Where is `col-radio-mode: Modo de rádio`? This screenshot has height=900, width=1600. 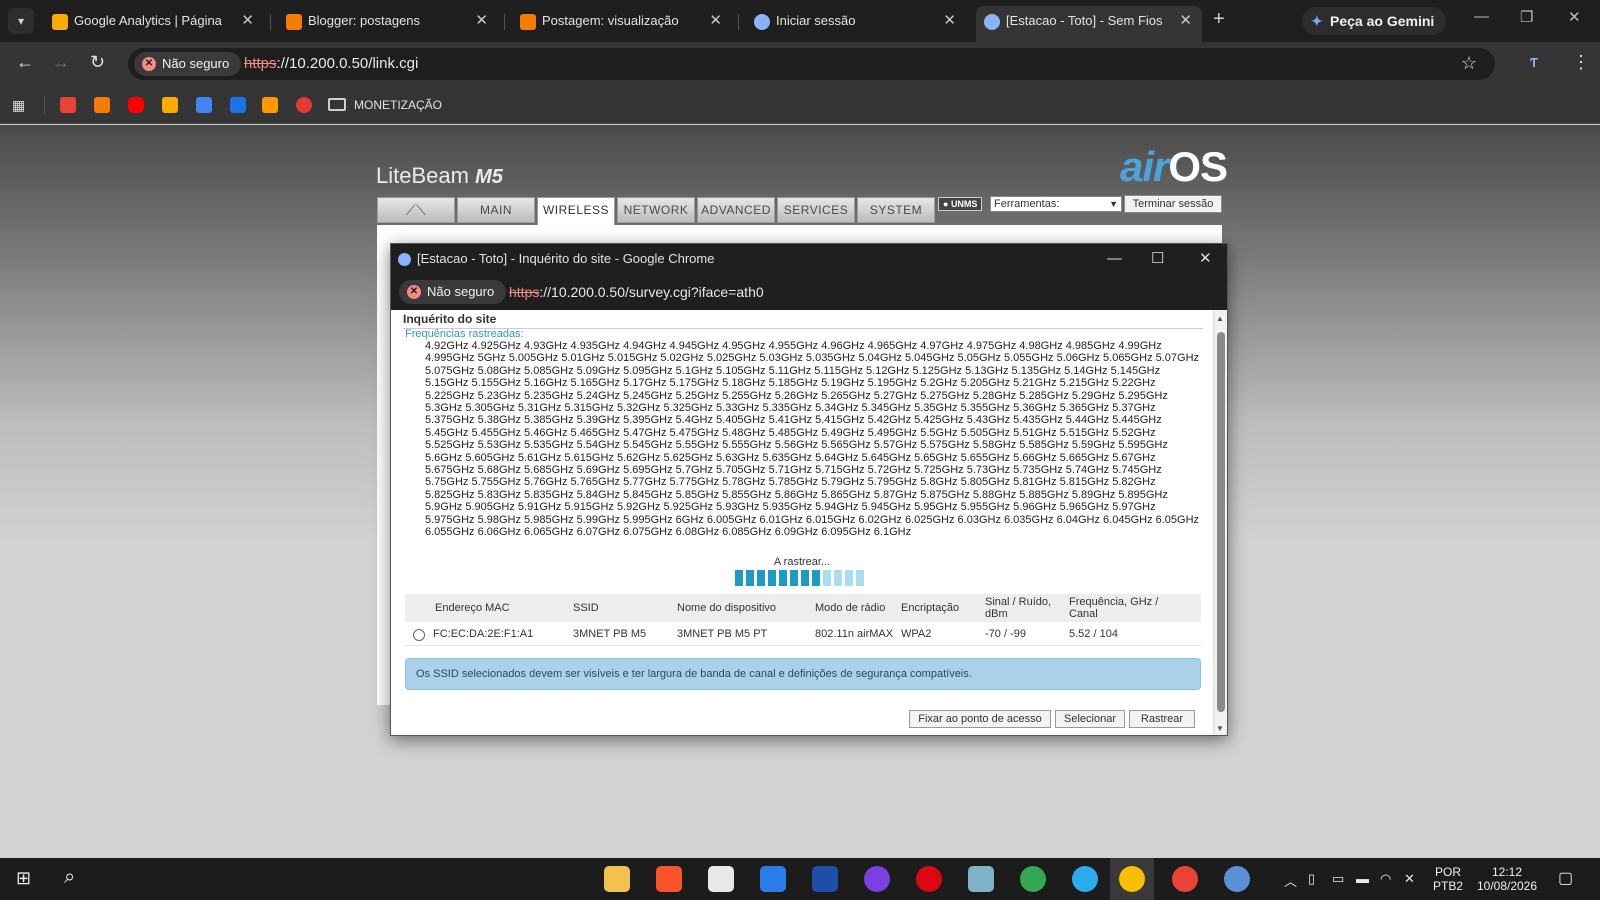 col-radio-mode: Modo de rádio is located at coordinates (855, 608).